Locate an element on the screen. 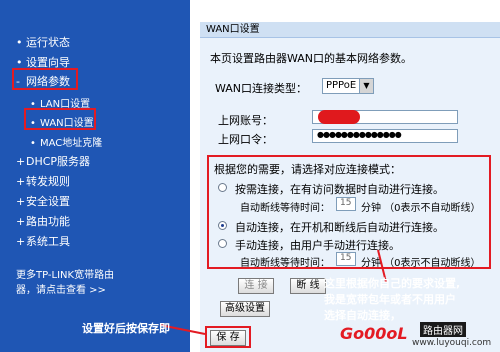  save-hint: 设置好后按保存即 is located at coordinates (126, 328).